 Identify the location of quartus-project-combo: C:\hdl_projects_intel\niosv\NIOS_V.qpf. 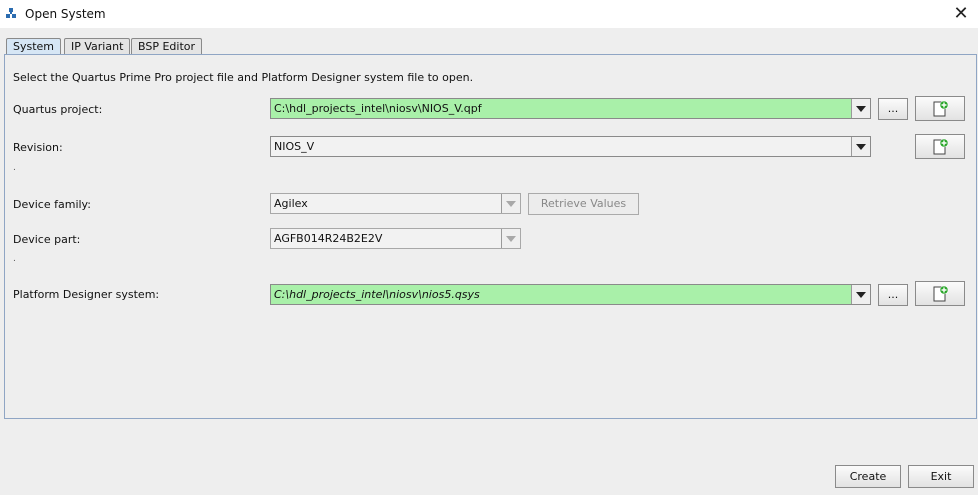
(570, 108).